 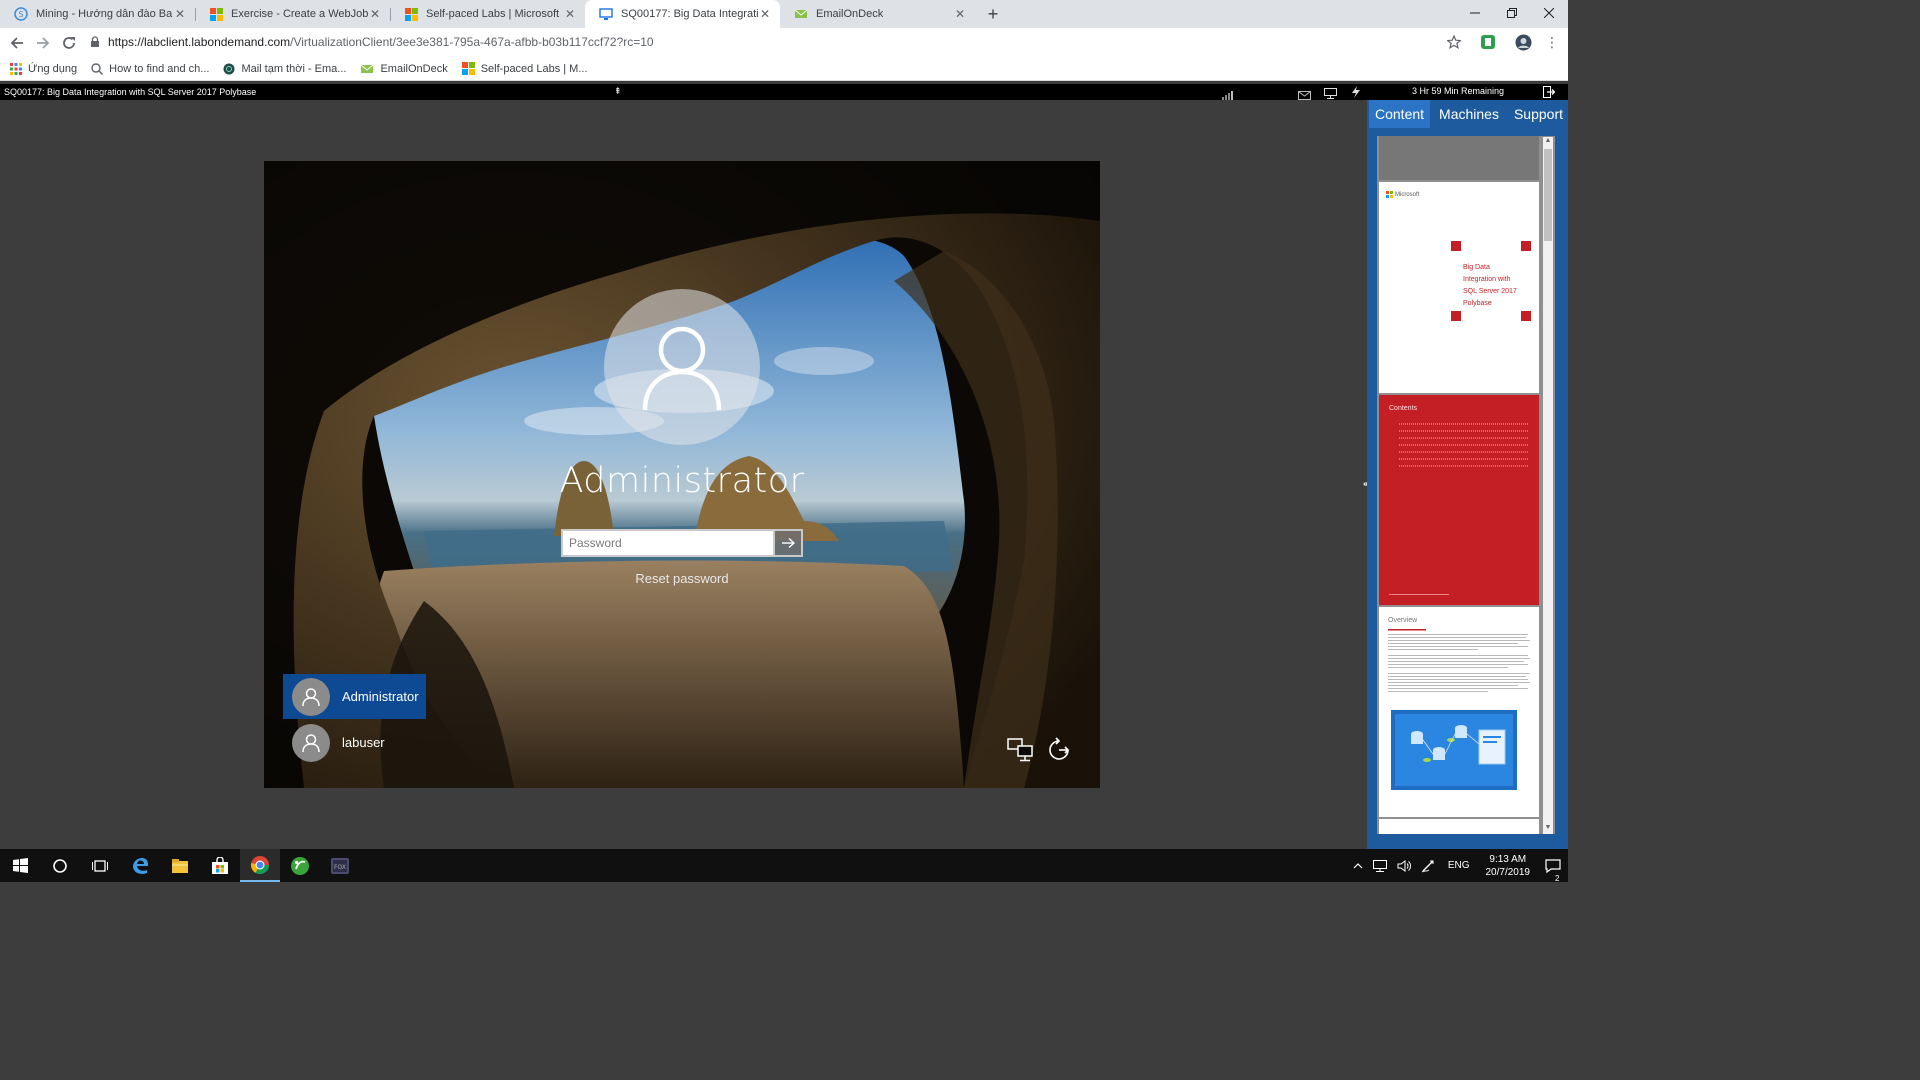 I want to click on pen-icon, so click(x=1428, y=866).